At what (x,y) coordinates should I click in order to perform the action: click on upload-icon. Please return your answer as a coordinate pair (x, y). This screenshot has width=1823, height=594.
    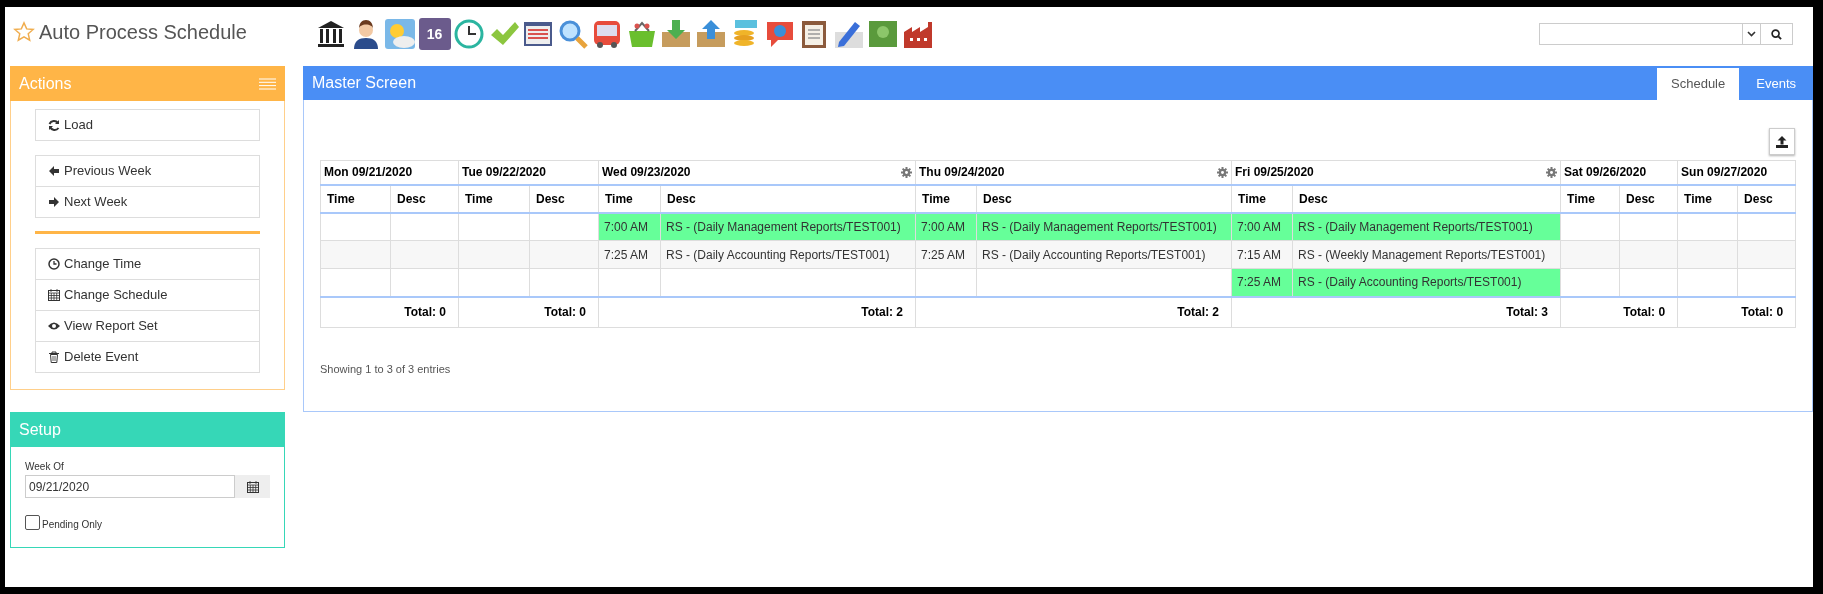
    Looking at the image, I should click on (1782, 141).